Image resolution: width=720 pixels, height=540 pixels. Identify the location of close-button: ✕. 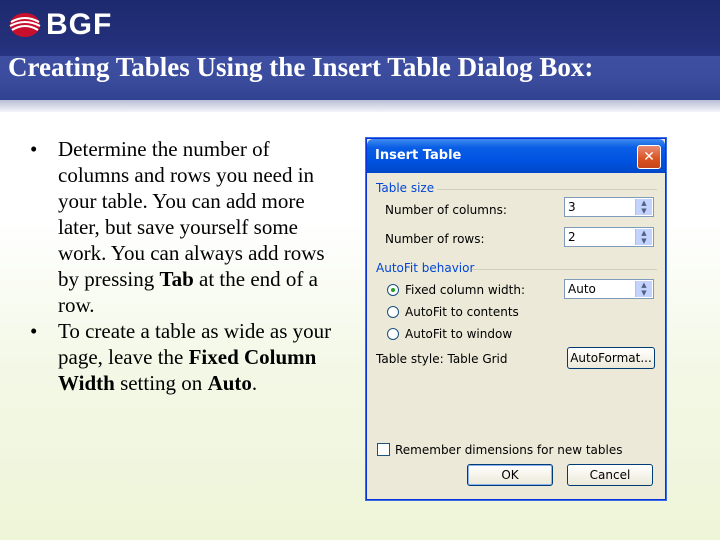
(649, 157).